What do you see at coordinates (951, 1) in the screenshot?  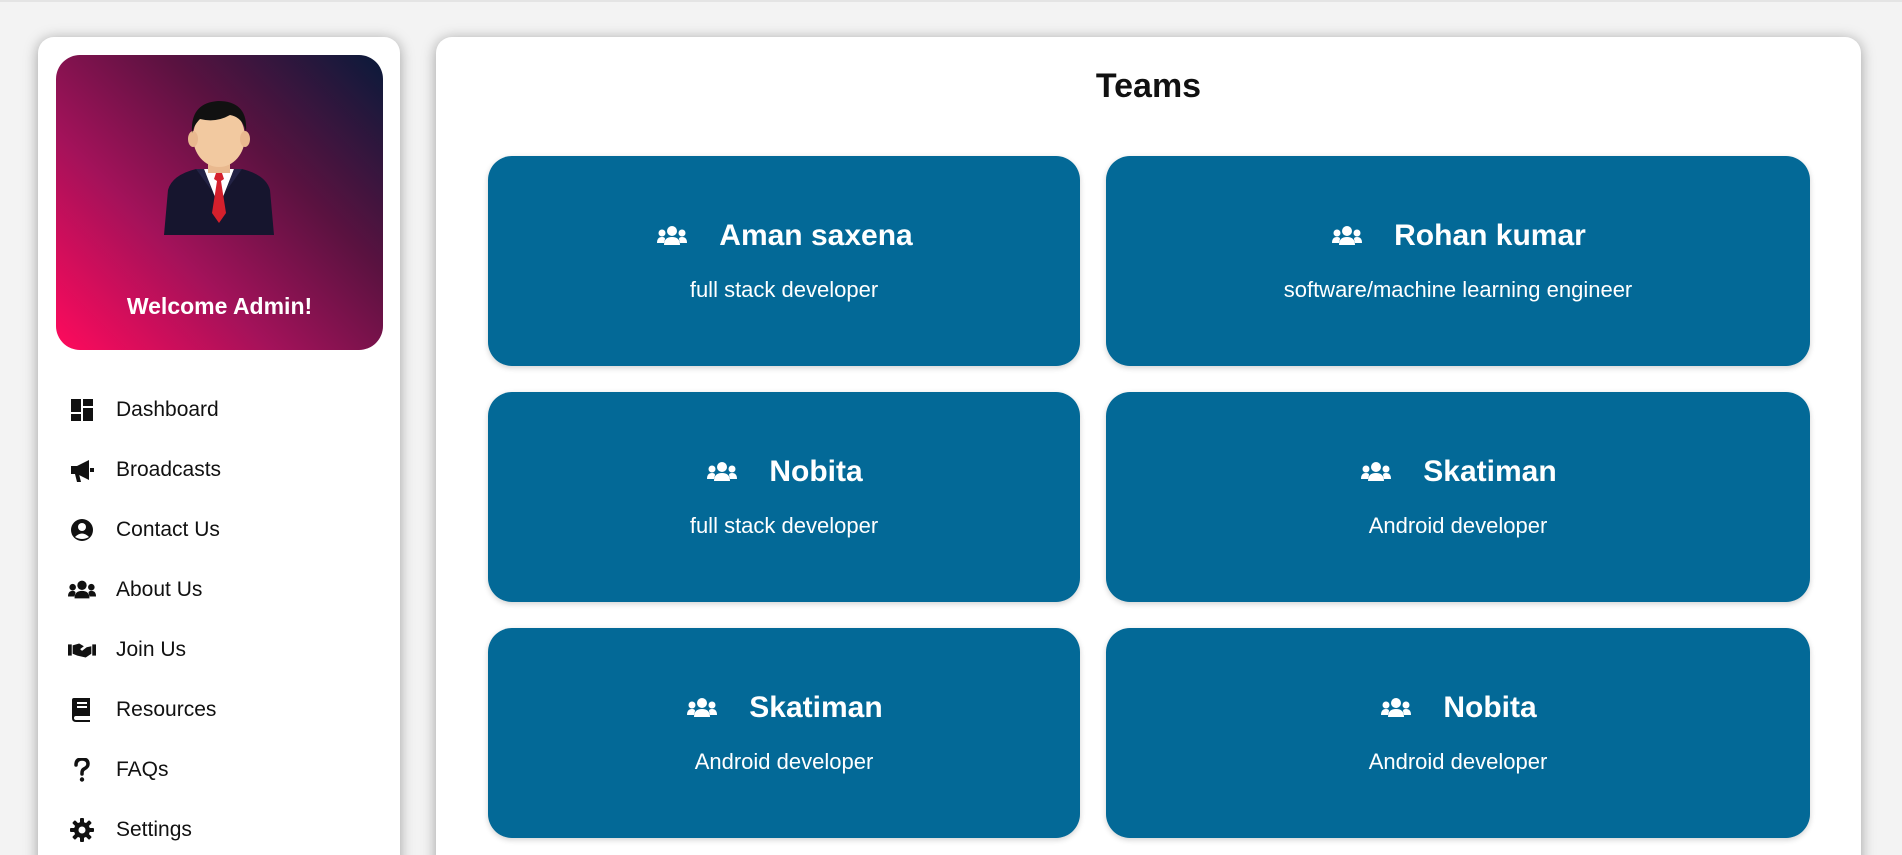 I see `top-border` at bounding box center [951, 1].